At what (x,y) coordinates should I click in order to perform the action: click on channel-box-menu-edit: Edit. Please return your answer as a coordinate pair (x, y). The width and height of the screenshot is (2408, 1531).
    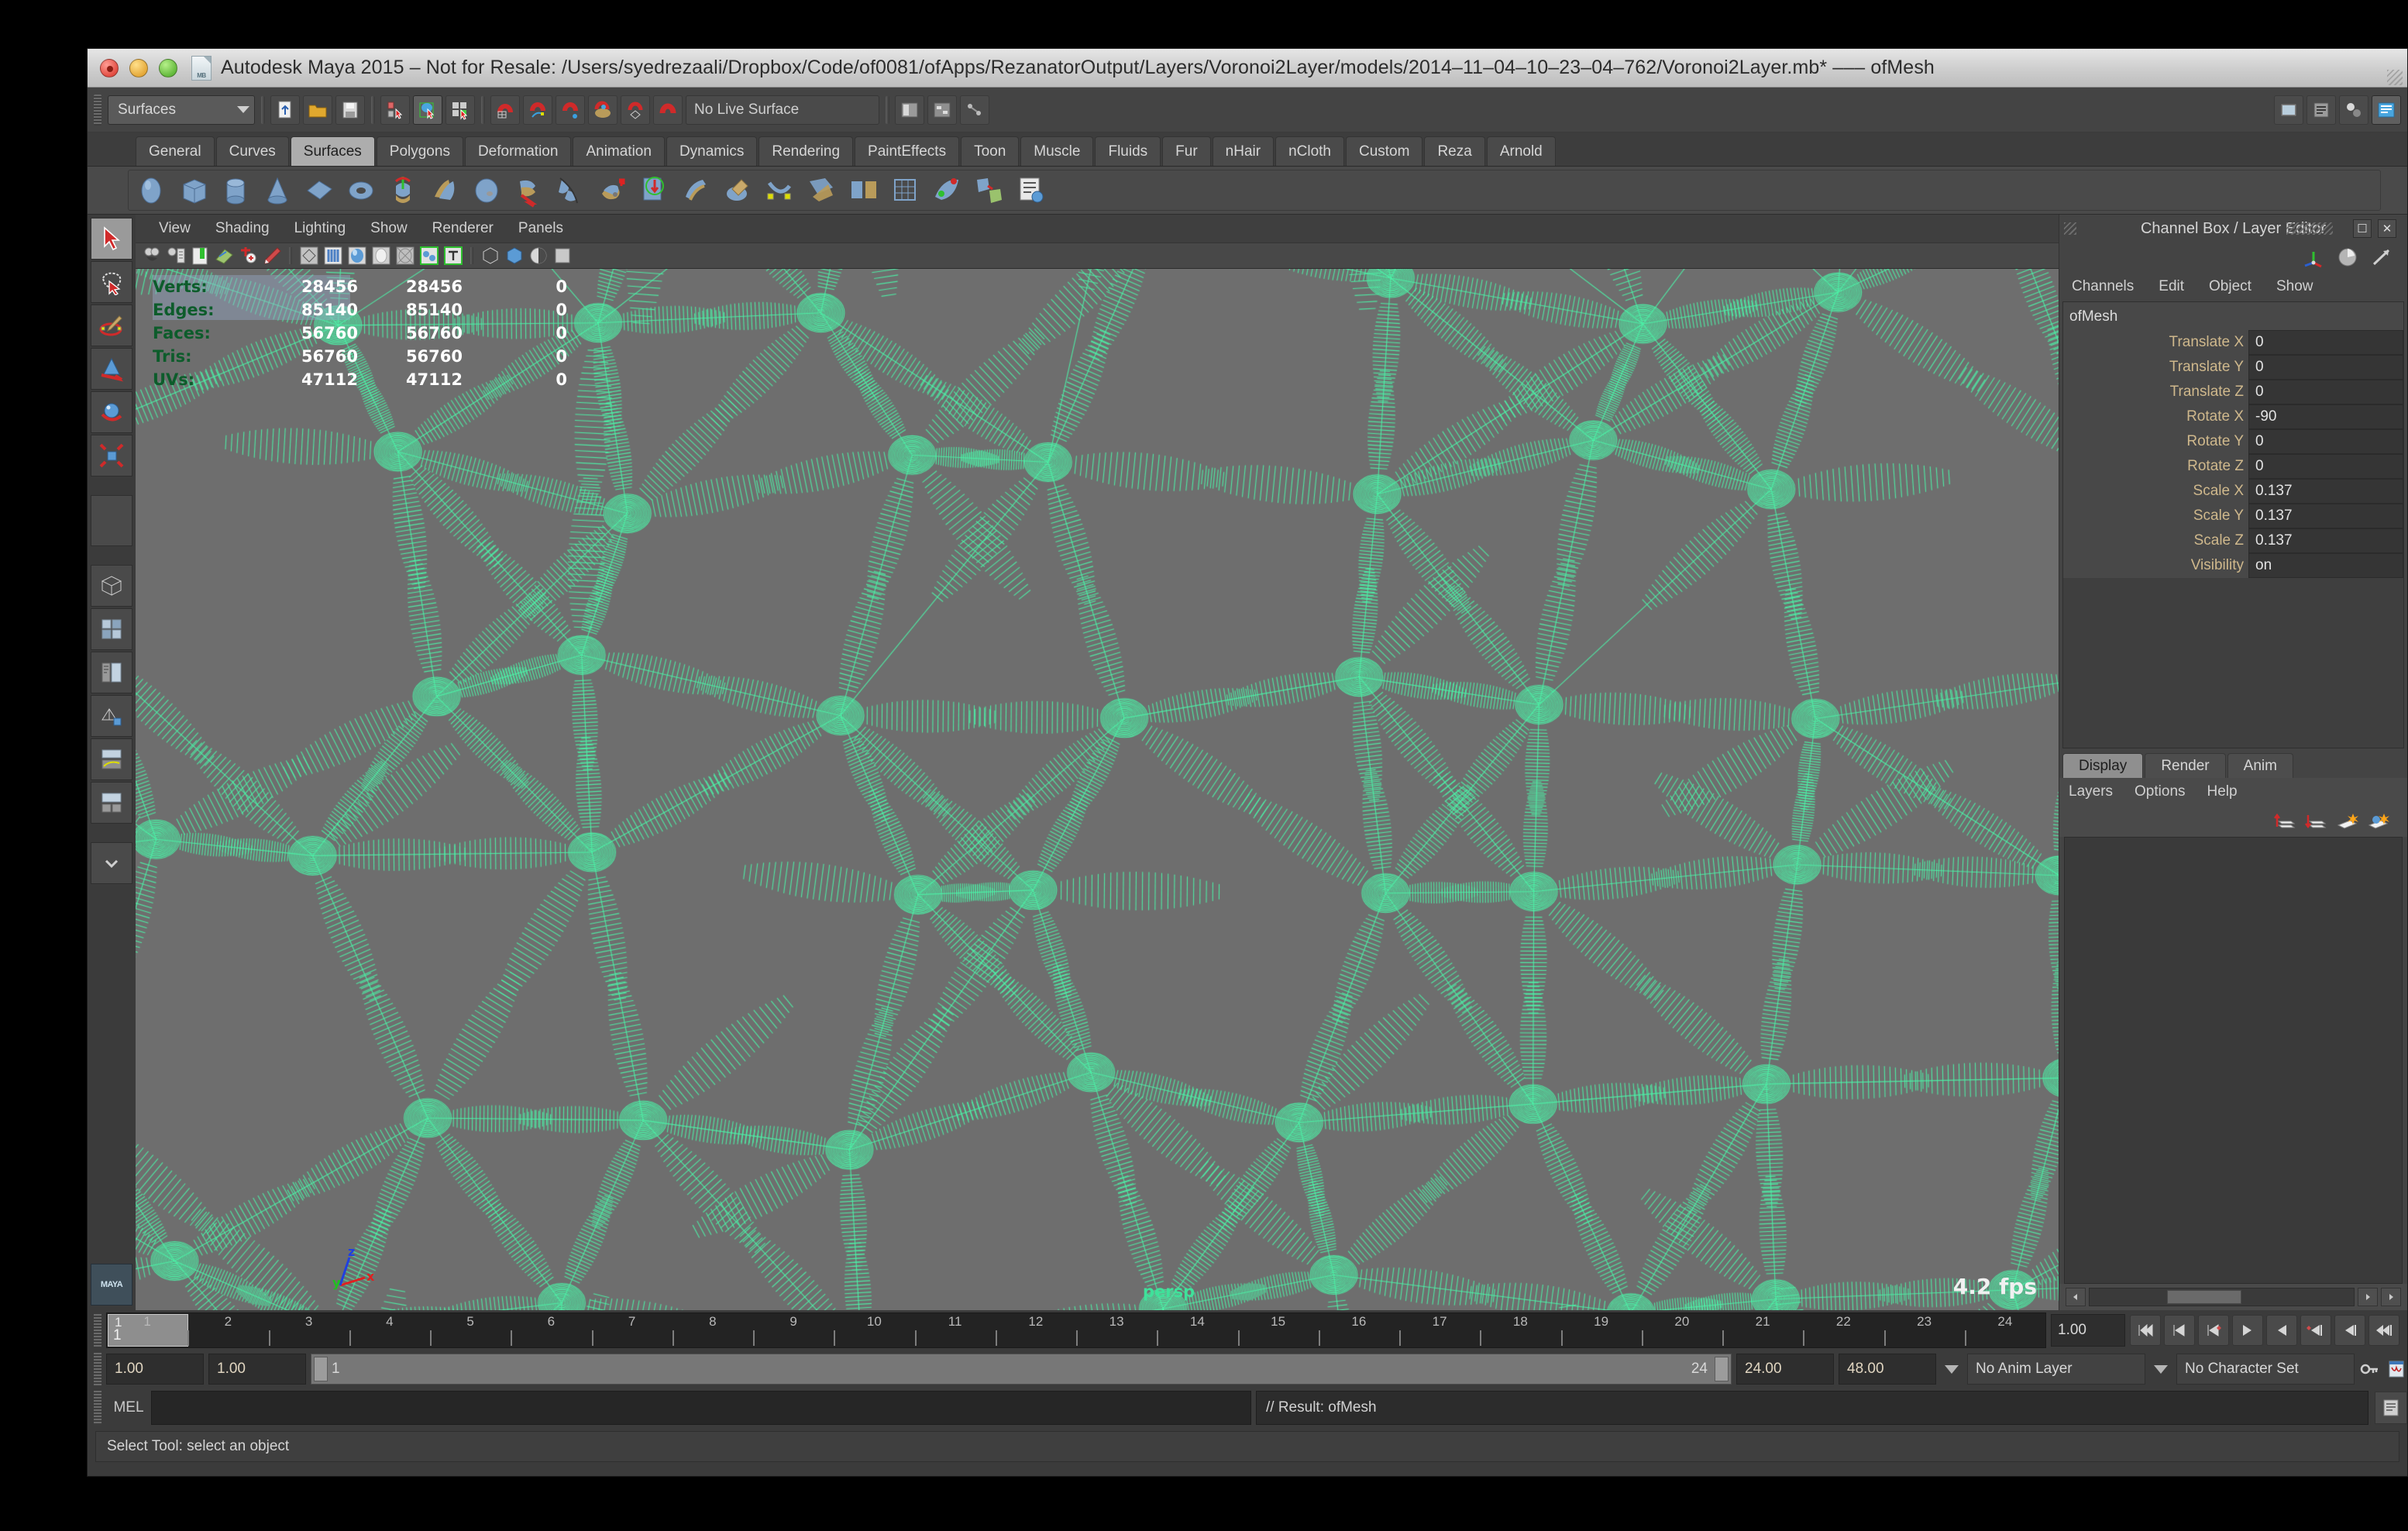
    Looking at the image, I should click on (2184, 286).